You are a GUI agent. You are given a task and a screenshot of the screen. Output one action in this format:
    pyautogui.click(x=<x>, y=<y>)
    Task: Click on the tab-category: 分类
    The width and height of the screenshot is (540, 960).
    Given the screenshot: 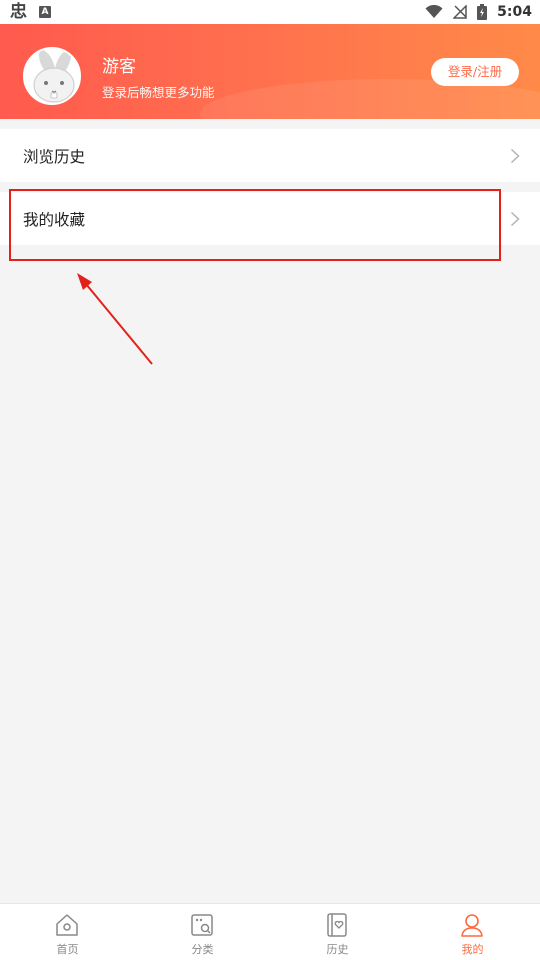 What is the action you would take?
    pyautogui.click(x=202, y=932)
    